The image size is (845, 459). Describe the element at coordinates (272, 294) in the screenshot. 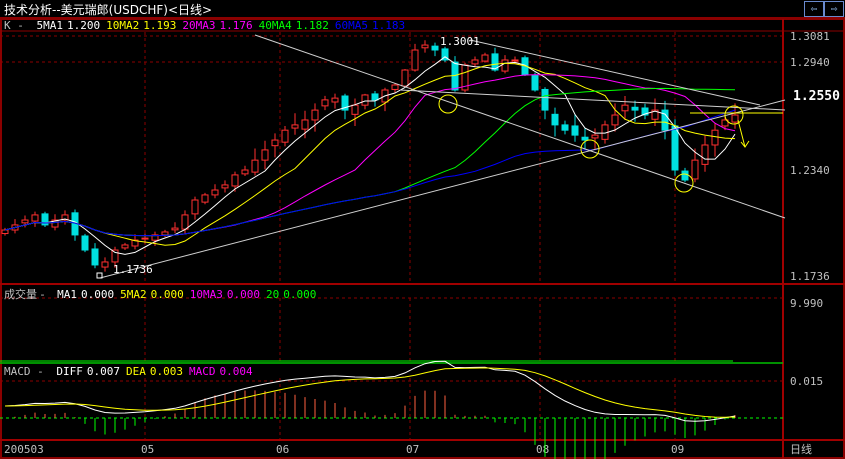

I see `legend-label: 20` at that location.